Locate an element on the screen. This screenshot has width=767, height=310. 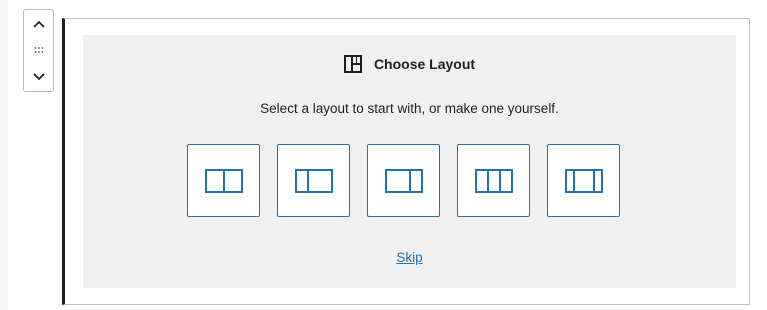
two-columns-two-thirds-one-third-icon is located at coordinates (403, 180).